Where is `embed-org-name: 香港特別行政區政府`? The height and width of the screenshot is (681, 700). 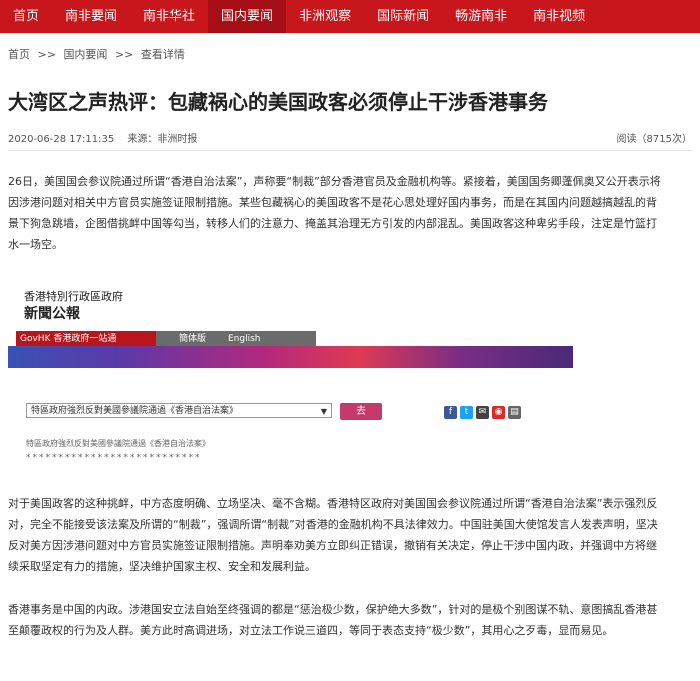
embed-org-name: 香港特別行政區政府 is located at coordinates (73, 296).